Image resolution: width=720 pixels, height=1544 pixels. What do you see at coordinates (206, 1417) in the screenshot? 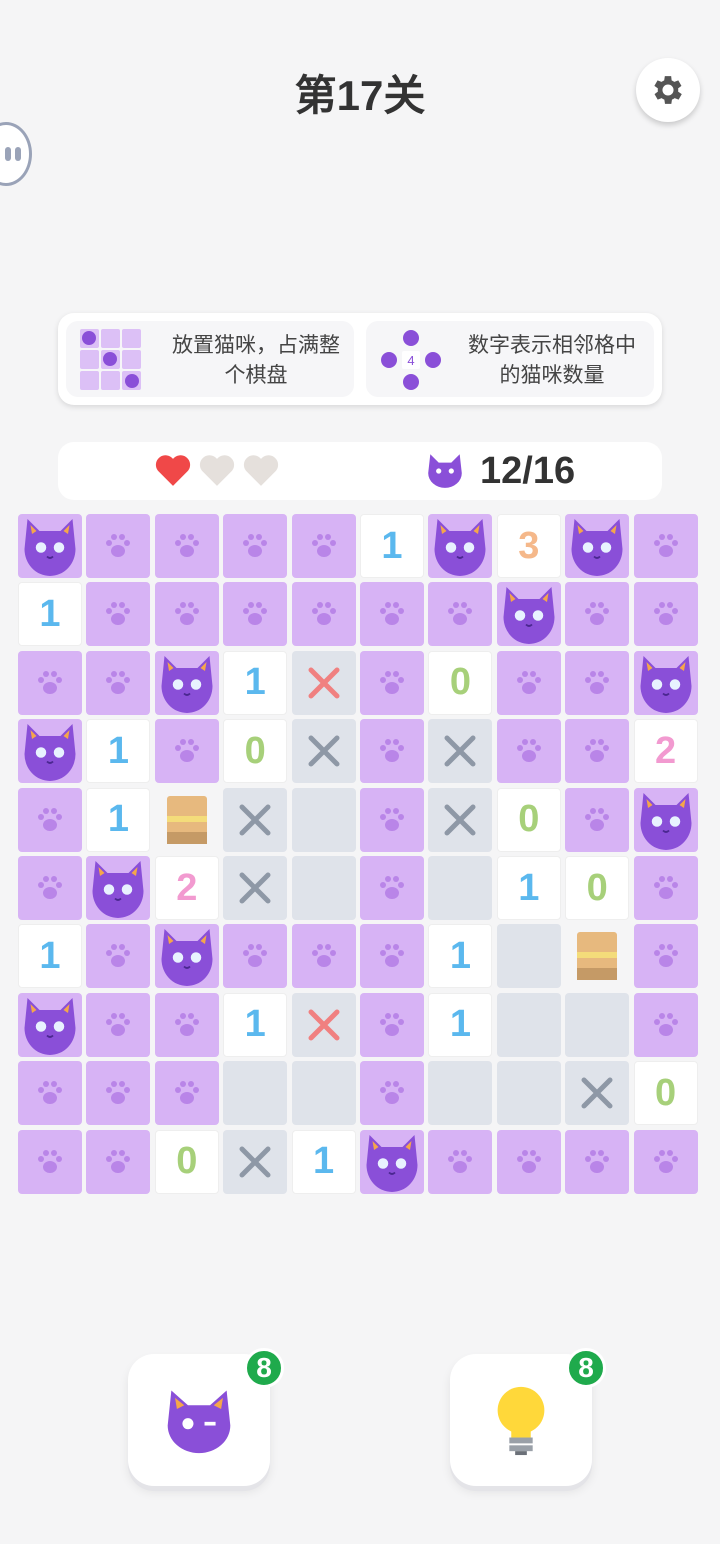
I see `place-cat-button: 8` at bounding box center [206, 1417].